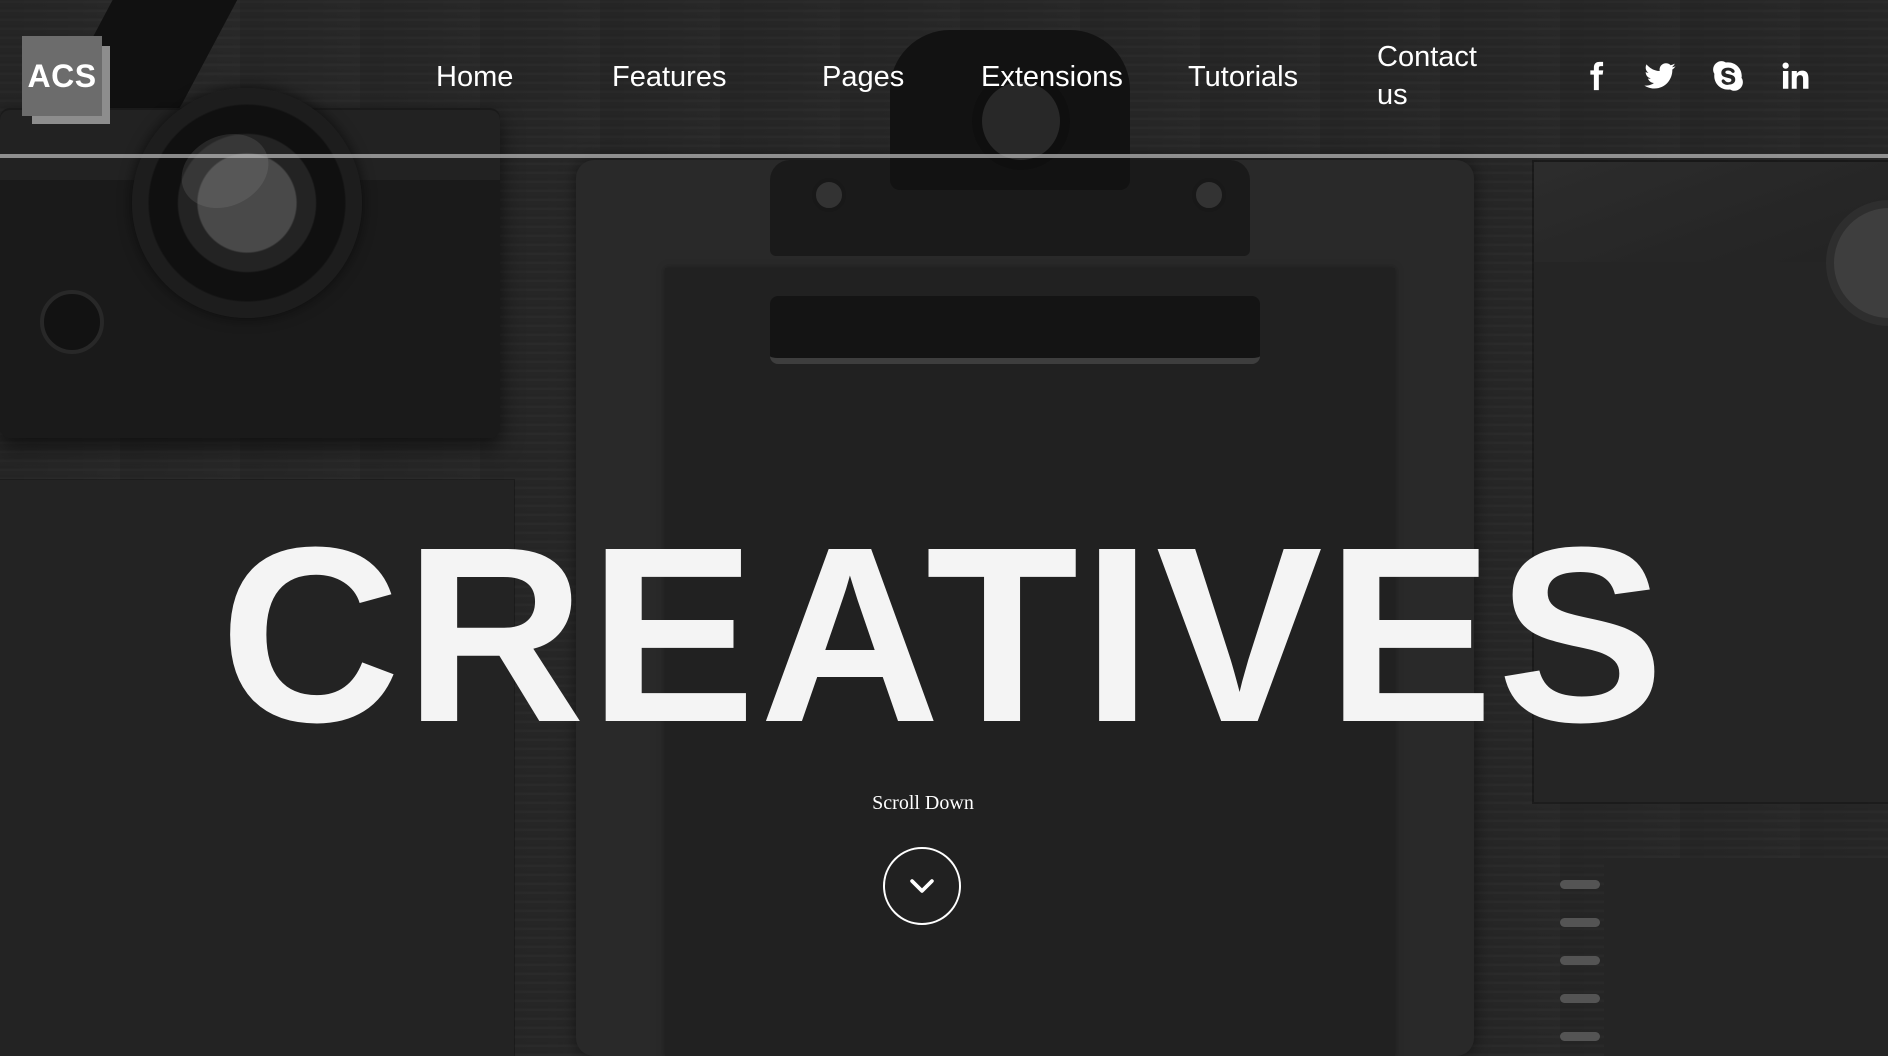 The height and width of the screenshot is (1056, 1888). I want to click on nav-item-tutorials: Tutorials, so click(1243, 77).